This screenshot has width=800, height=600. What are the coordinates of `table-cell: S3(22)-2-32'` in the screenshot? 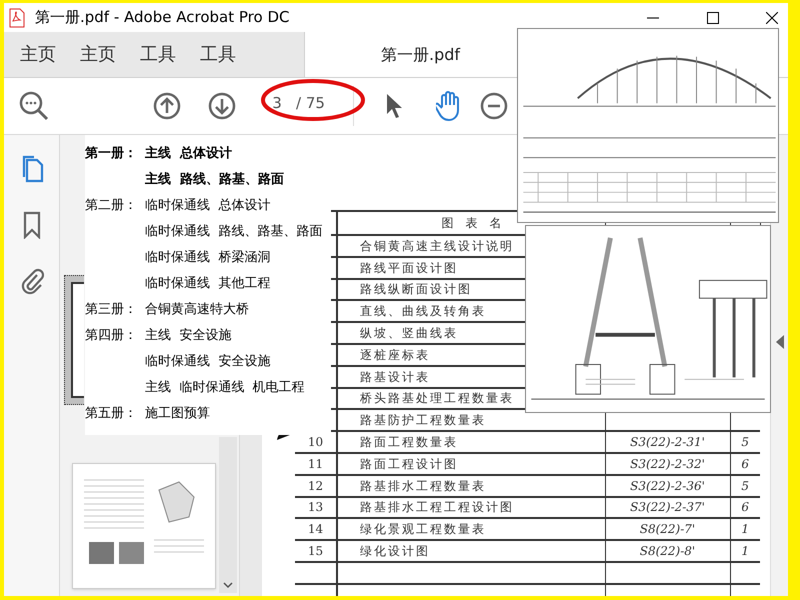 It's located at (667, 463).